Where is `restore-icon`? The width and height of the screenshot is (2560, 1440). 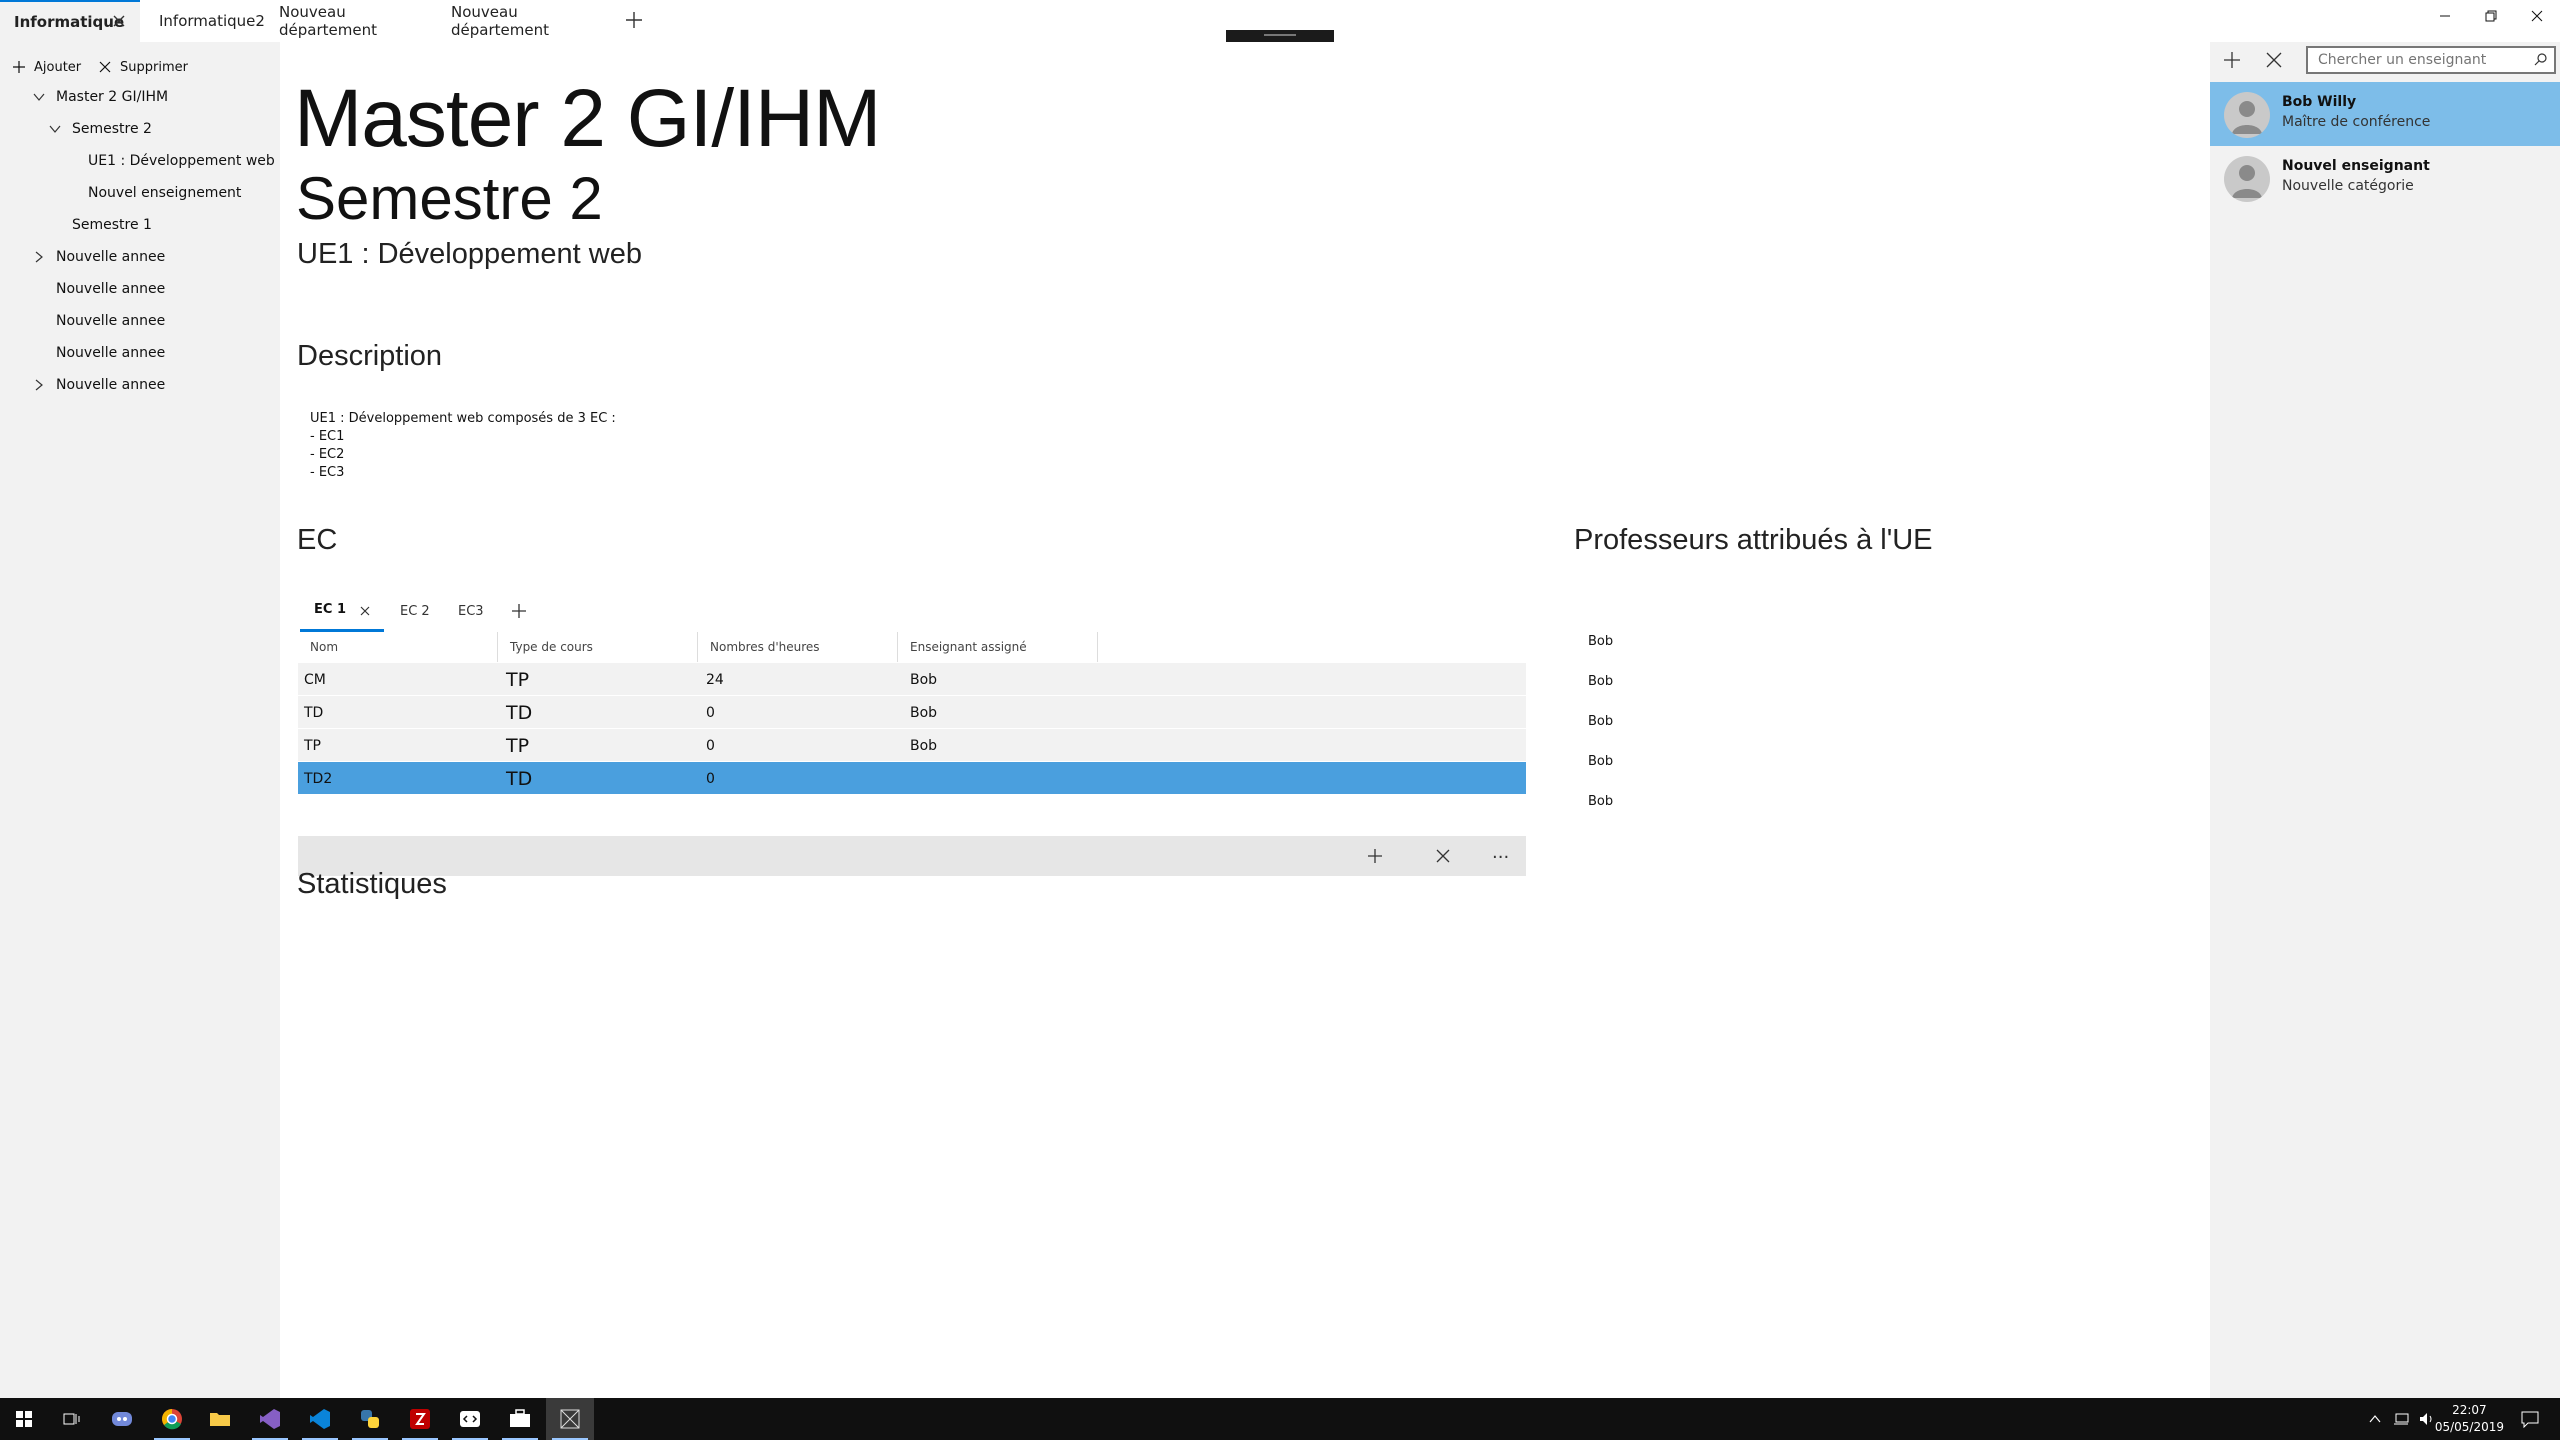 restore-icon is located at coordinates (2491, 16).